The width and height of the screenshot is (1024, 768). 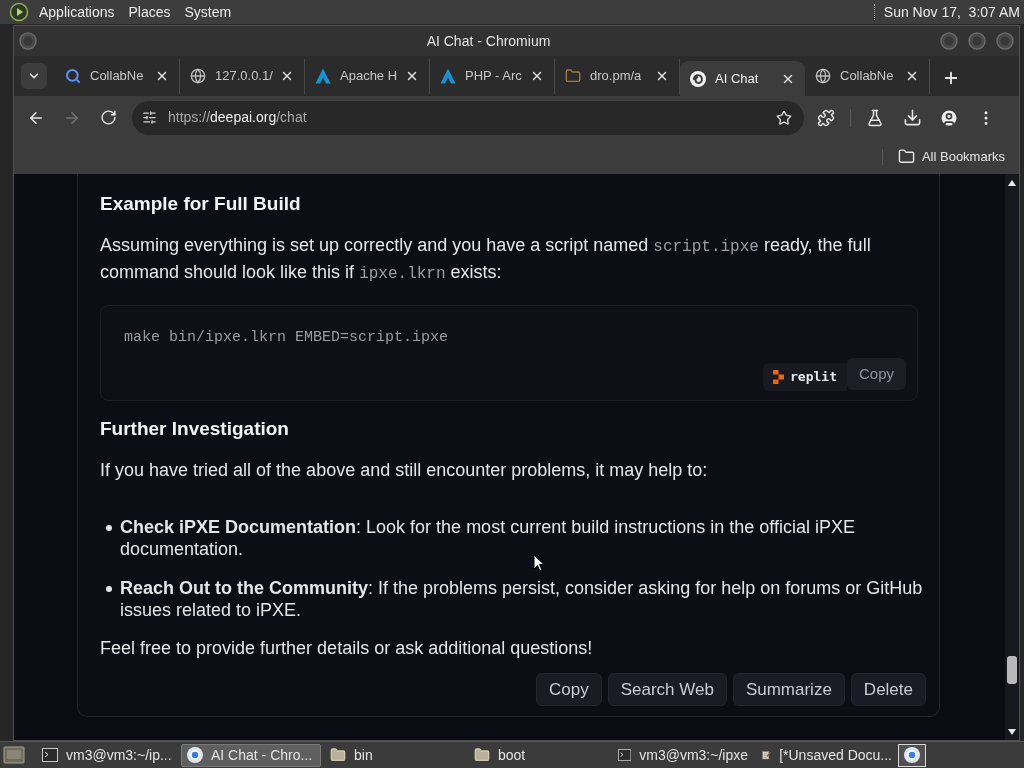 I want to click on extensions-icon, so click(x=826, y=117).